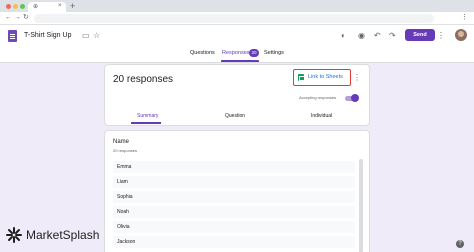  I want to click on close-window-dot, so click(8, 6).